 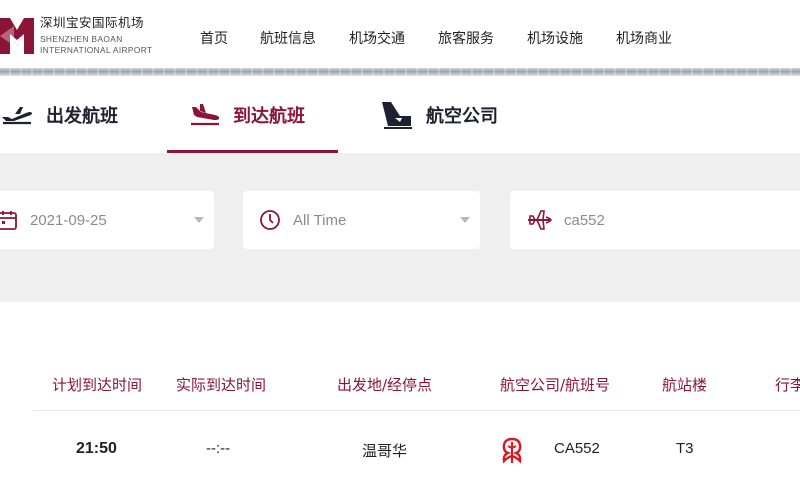 I want to click on tab-departures-label: 出发航班, so click(x=82, y=116).